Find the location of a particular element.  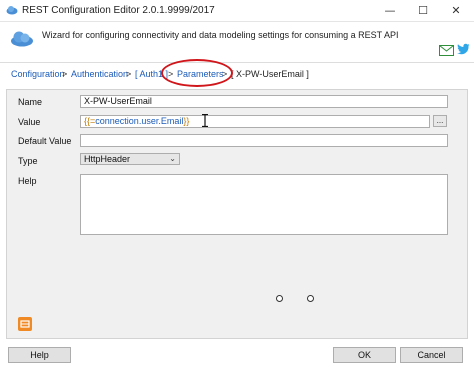

breadcrumb-current: [ X-PW-UserEmail ] is located at coordinates (270, 74).